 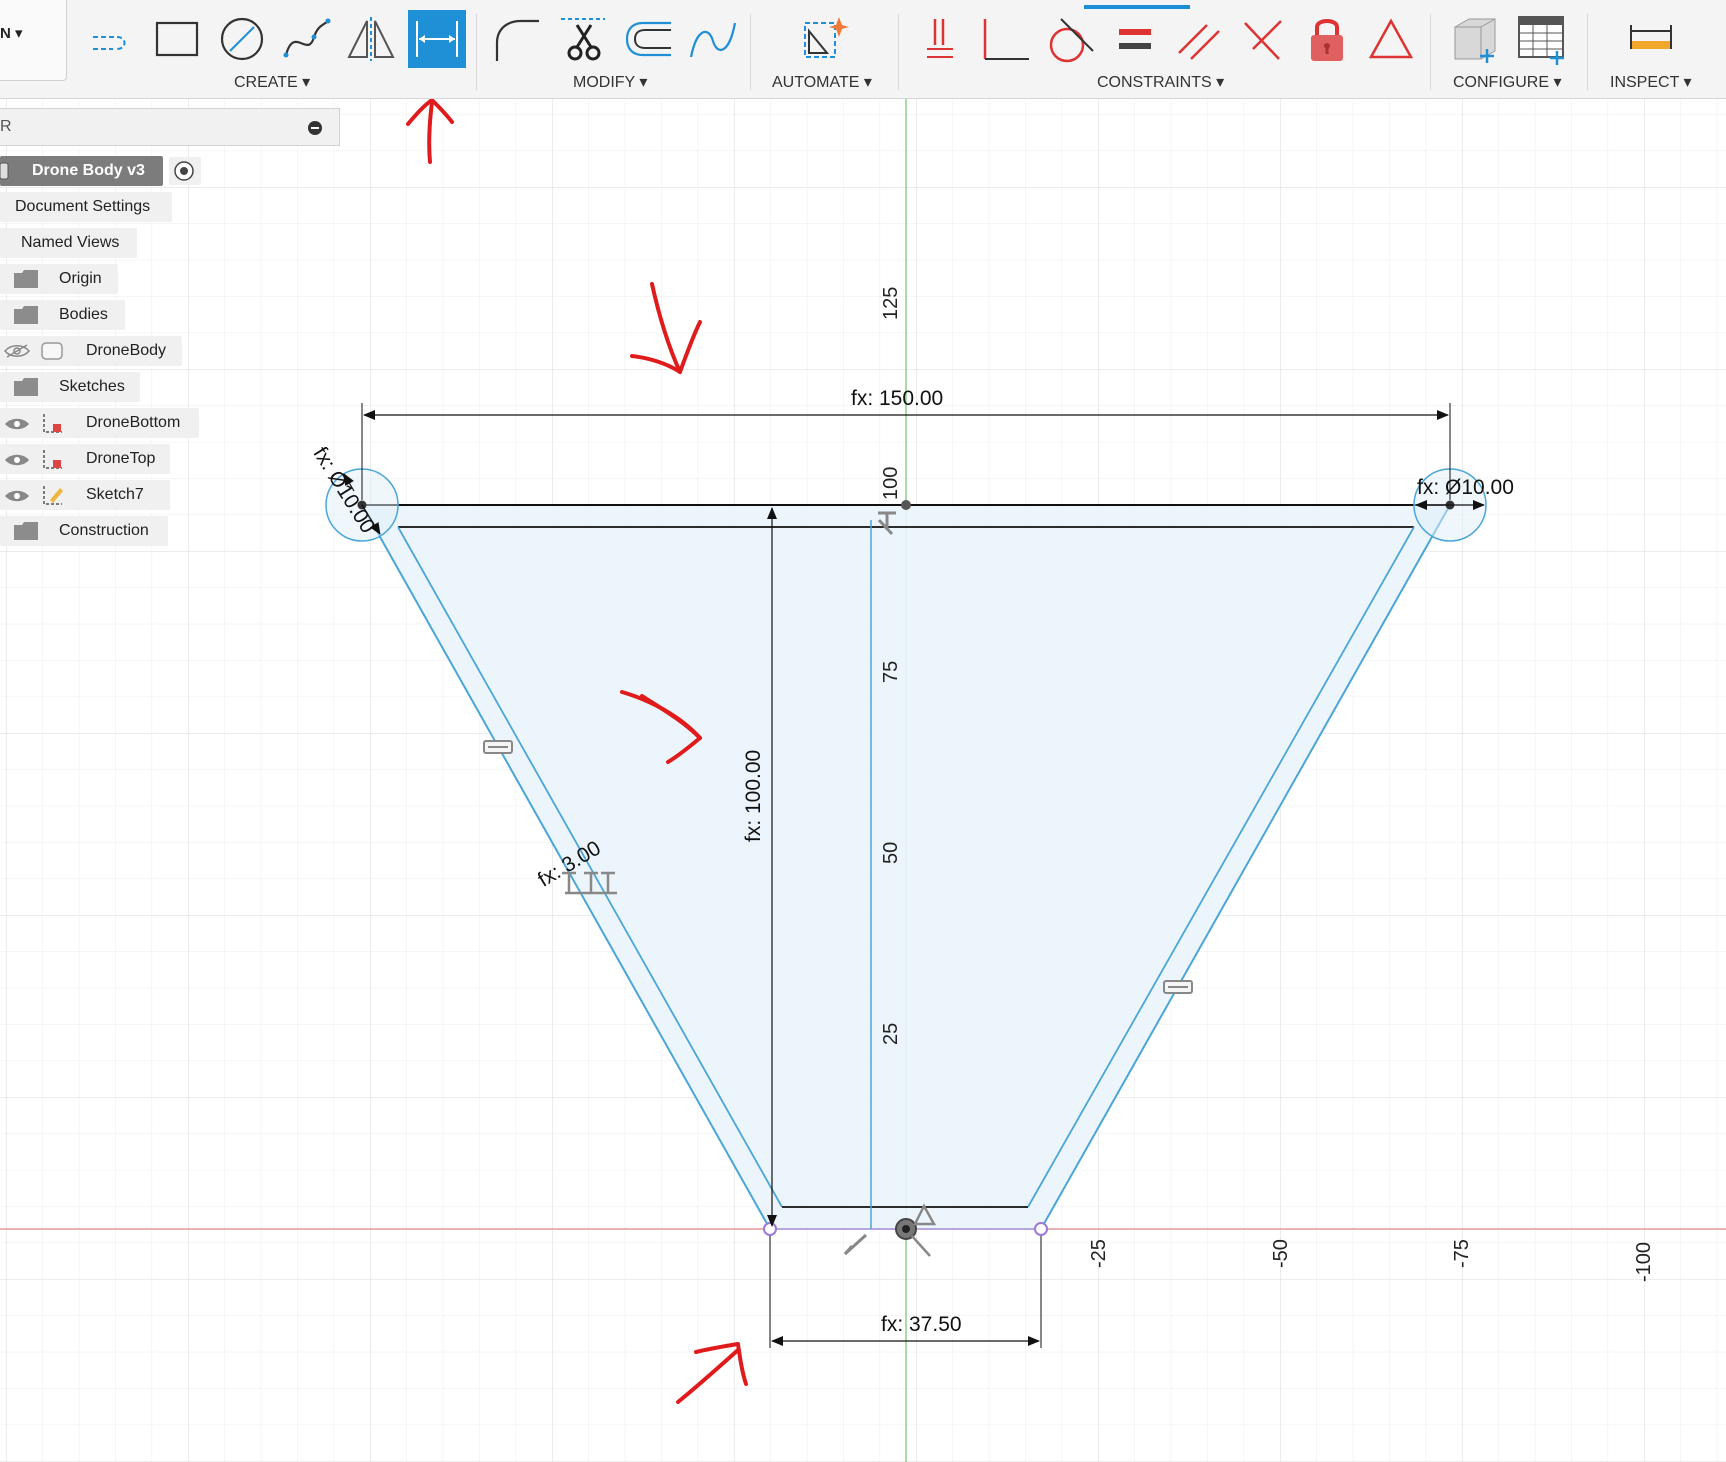 What do you see at coordinates (68, 243) in the screenshot?
I see `browser-item-named-views: Named Views` at bounding box center [68, 243].